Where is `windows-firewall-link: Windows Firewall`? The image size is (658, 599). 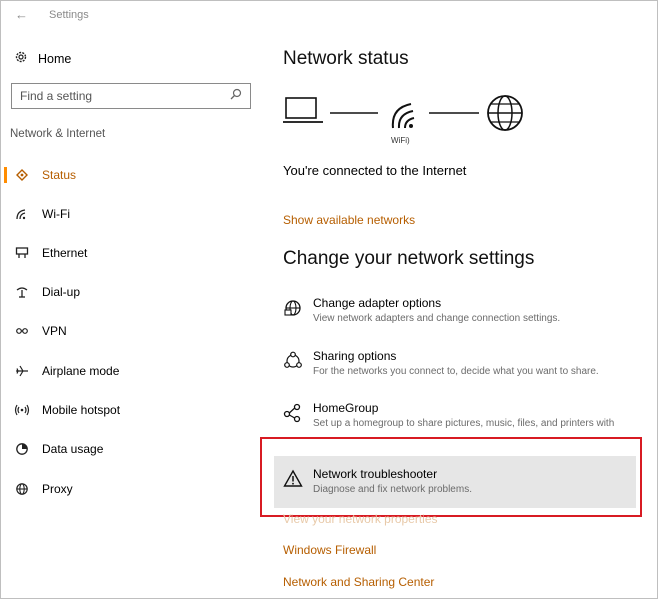
windows-firewall-link: Windows Firewall is located at coordinates (329, 550).